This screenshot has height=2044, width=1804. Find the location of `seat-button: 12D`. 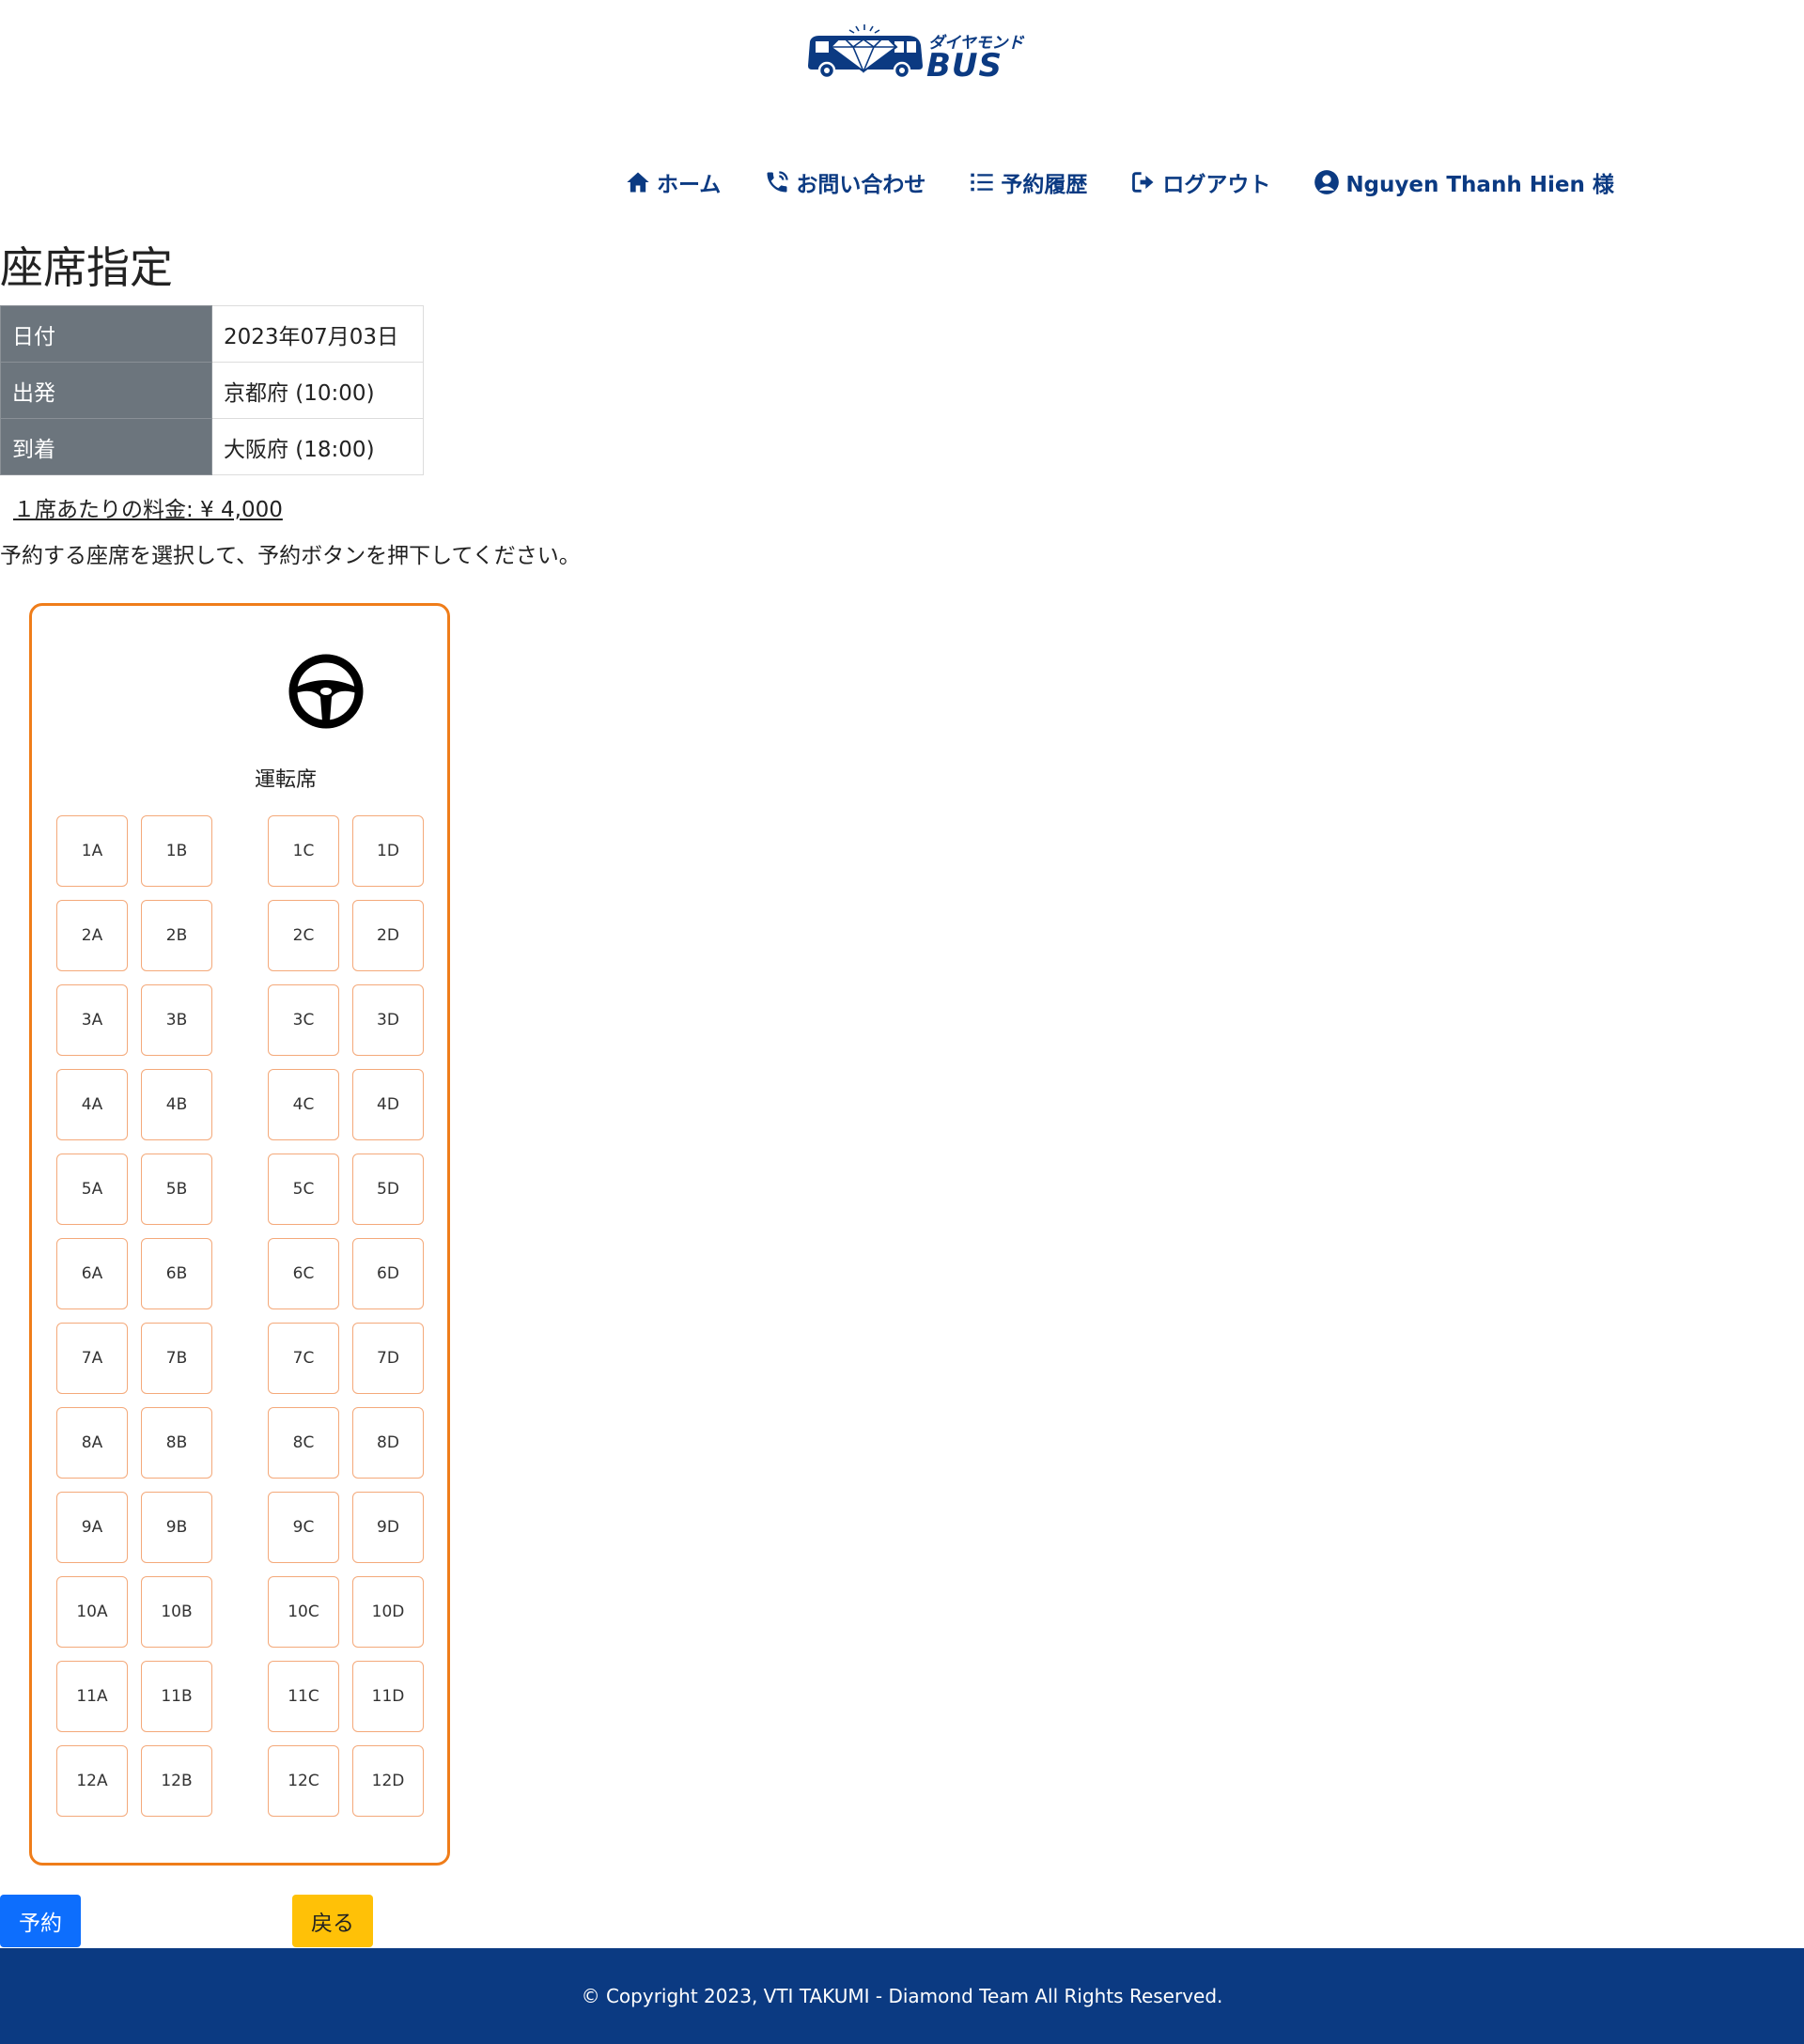

seat-button: 12D is located at coordinates (388, 1781).